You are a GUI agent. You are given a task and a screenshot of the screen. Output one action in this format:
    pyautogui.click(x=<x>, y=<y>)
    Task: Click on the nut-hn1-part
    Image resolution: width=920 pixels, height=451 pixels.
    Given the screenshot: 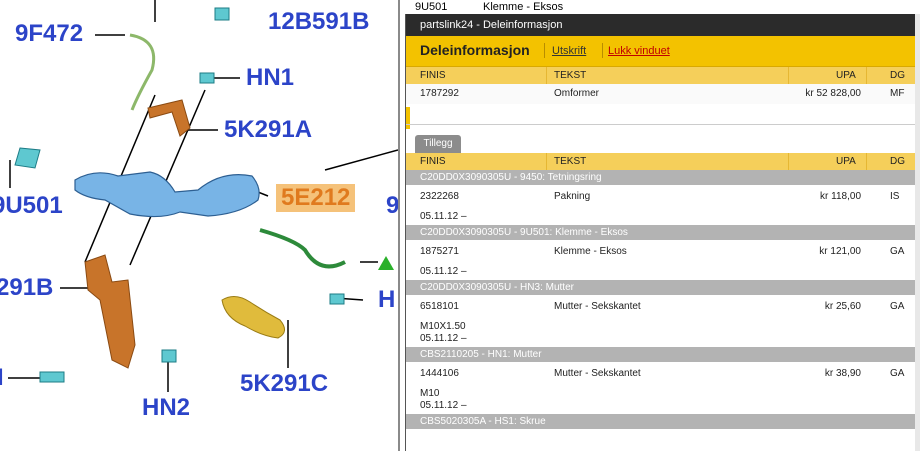 What is the action you would take?
    pyautogui.click(x=207, y=78)
    